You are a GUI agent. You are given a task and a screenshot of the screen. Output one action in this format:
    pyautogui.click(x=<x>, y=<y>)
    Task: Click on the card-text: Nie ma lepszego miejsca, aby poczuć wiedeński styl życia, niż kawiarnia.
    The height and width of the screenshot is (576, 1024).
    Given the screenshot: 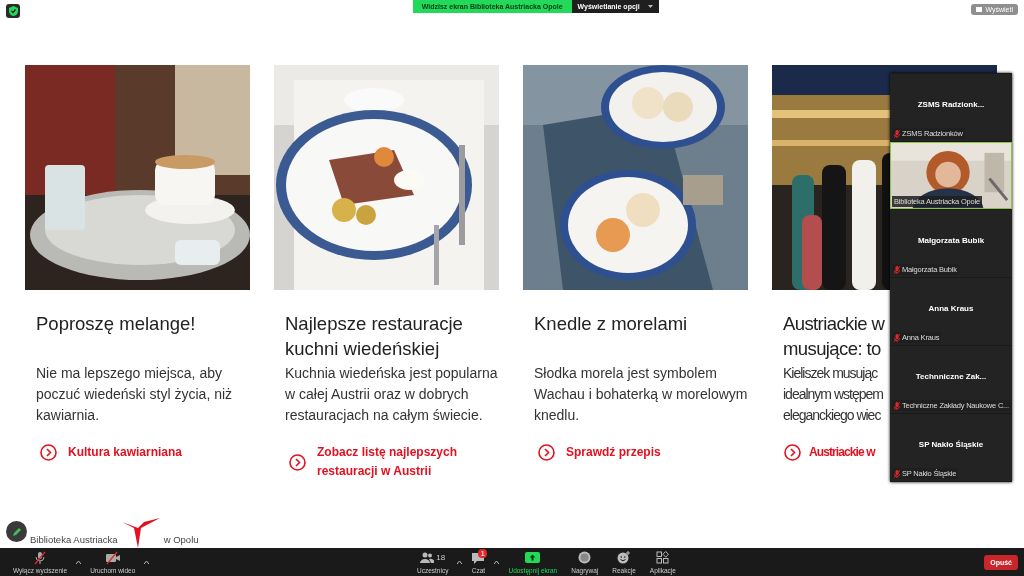 What is the action you would take?
    pyautogui.click(x=135, y=394)
    